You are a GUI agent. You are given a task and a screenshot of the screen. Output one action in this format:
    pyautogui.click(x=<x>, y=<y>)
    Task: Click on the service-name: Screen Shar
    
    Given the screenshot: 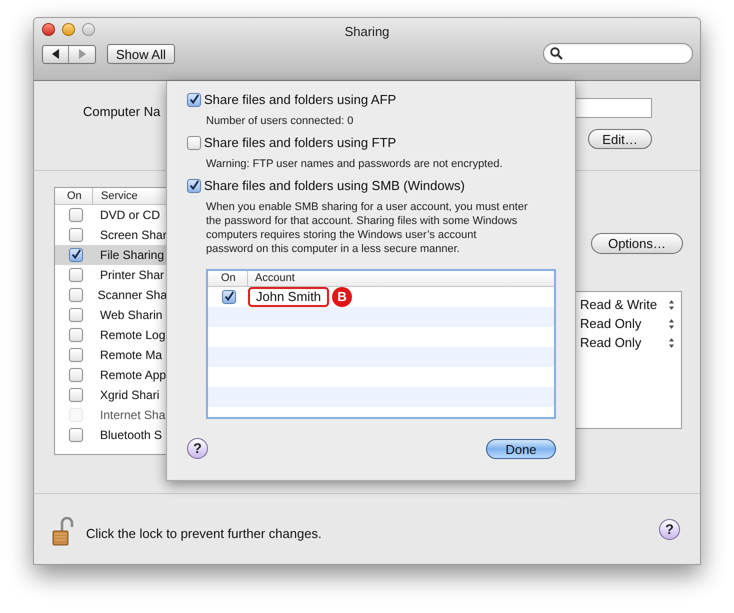 What is the action you would take?
    pyautogui.click(x=133, y=235)
    